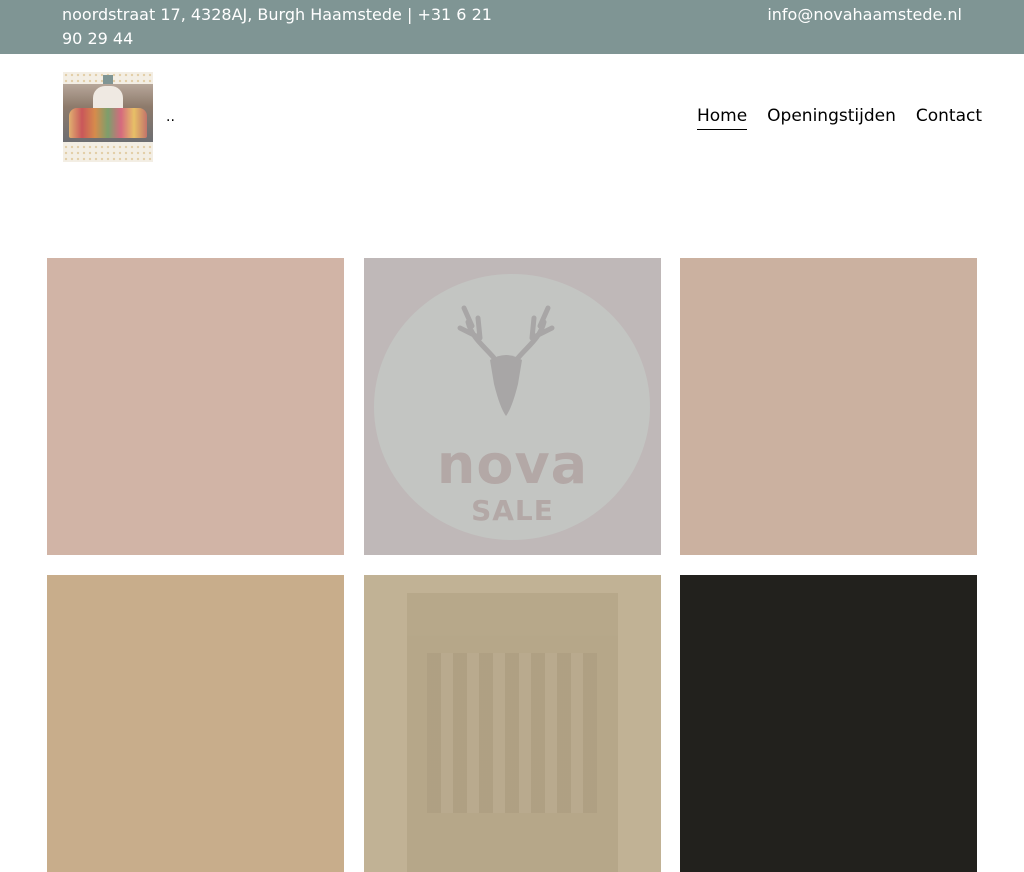  Describe the element at coordinates (172, 117) in the screenshot. I see `site-title: ..` at that location.